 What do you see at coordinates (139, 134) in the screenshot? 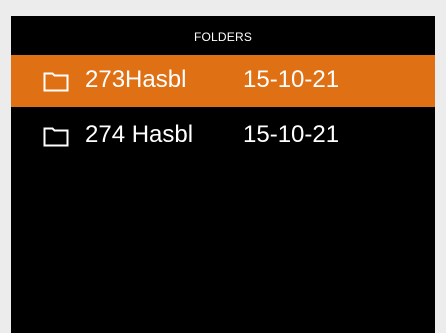
I see `folder-name: 274 Hasbl` at bounding box center [139, 134].